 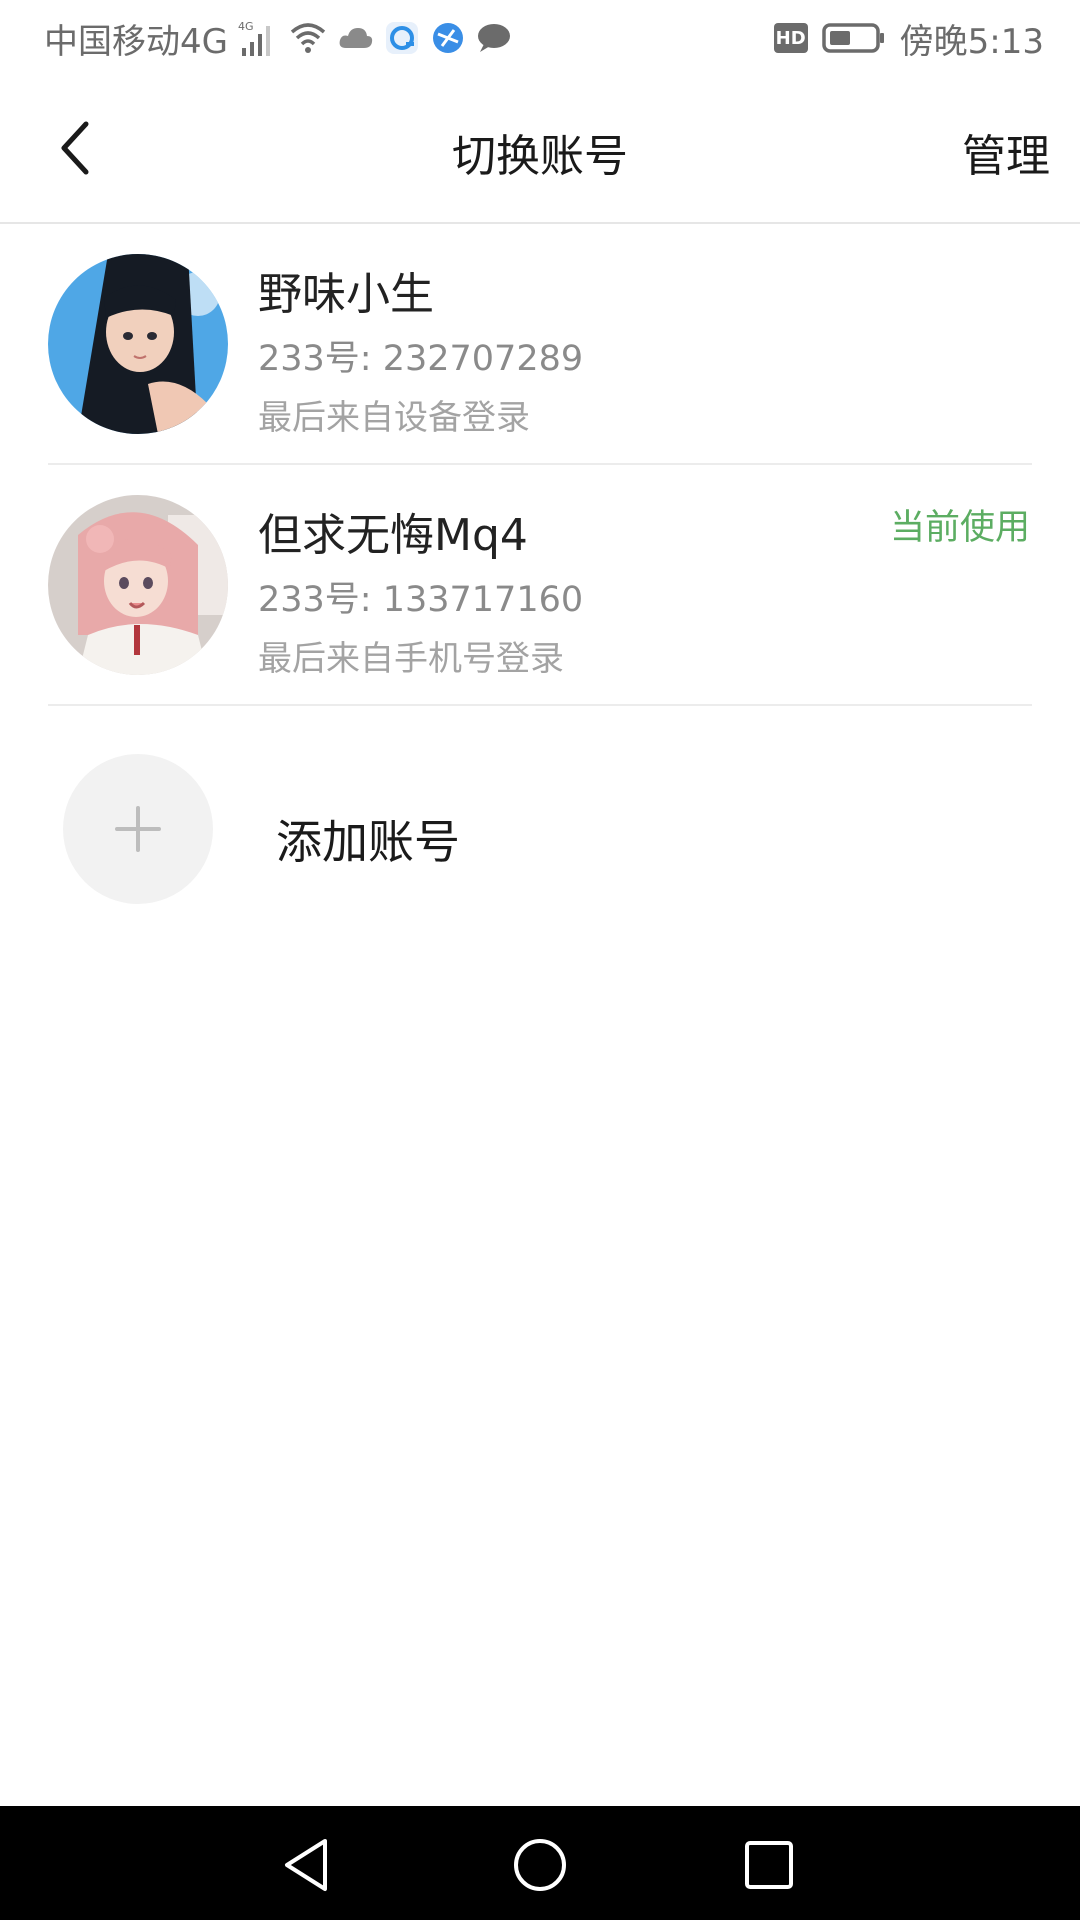 I want to click on account-row: 野味小生 233号: 232707289 最后来自设备登录, so click(x=540, y=344).